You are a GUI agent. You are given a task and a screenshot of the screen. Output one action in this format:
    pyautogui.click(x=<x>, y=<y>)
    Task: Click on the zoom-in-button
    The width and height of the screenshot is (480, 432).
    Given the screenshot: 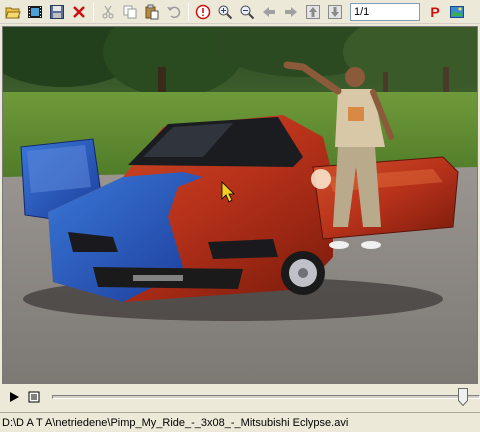 What is the action you would take?
    pyautogui.click(x=225, y=12)
    